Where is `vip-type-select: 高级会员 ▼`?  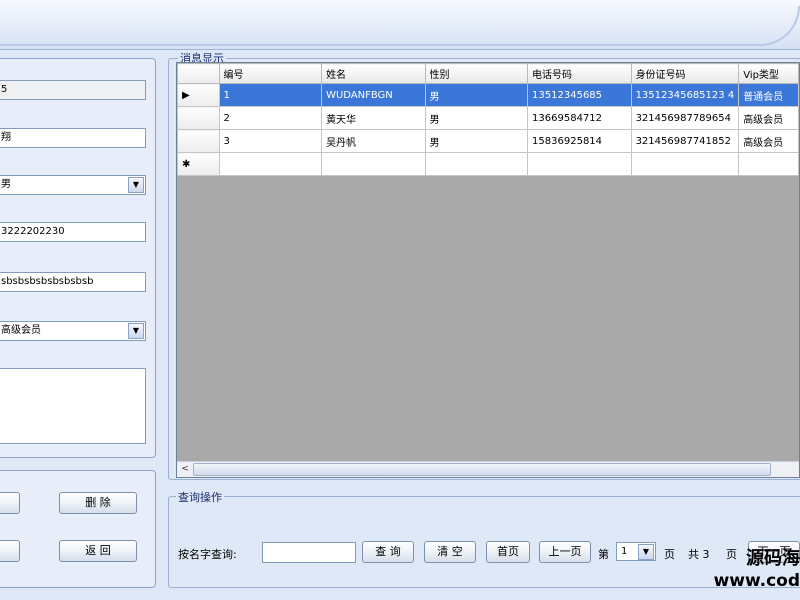 vip-type-select: 高级会员 ▼ is located at coordinates (73, 331).